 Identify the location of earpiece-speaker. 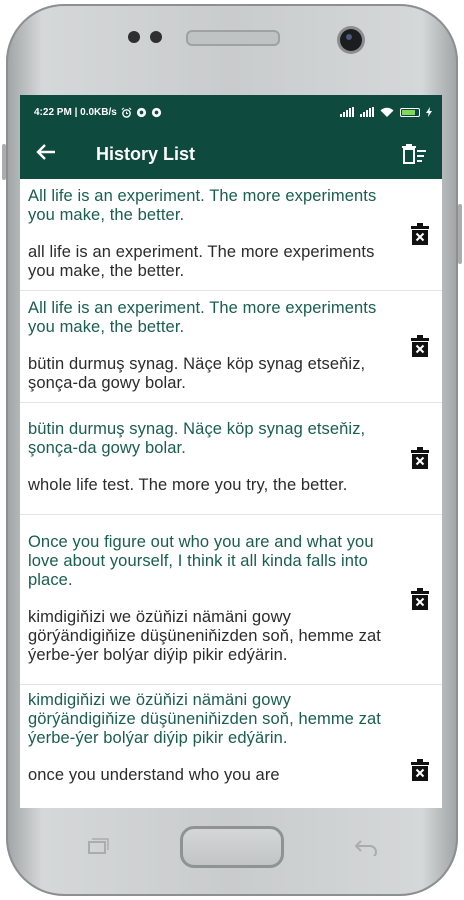
(233, 38).